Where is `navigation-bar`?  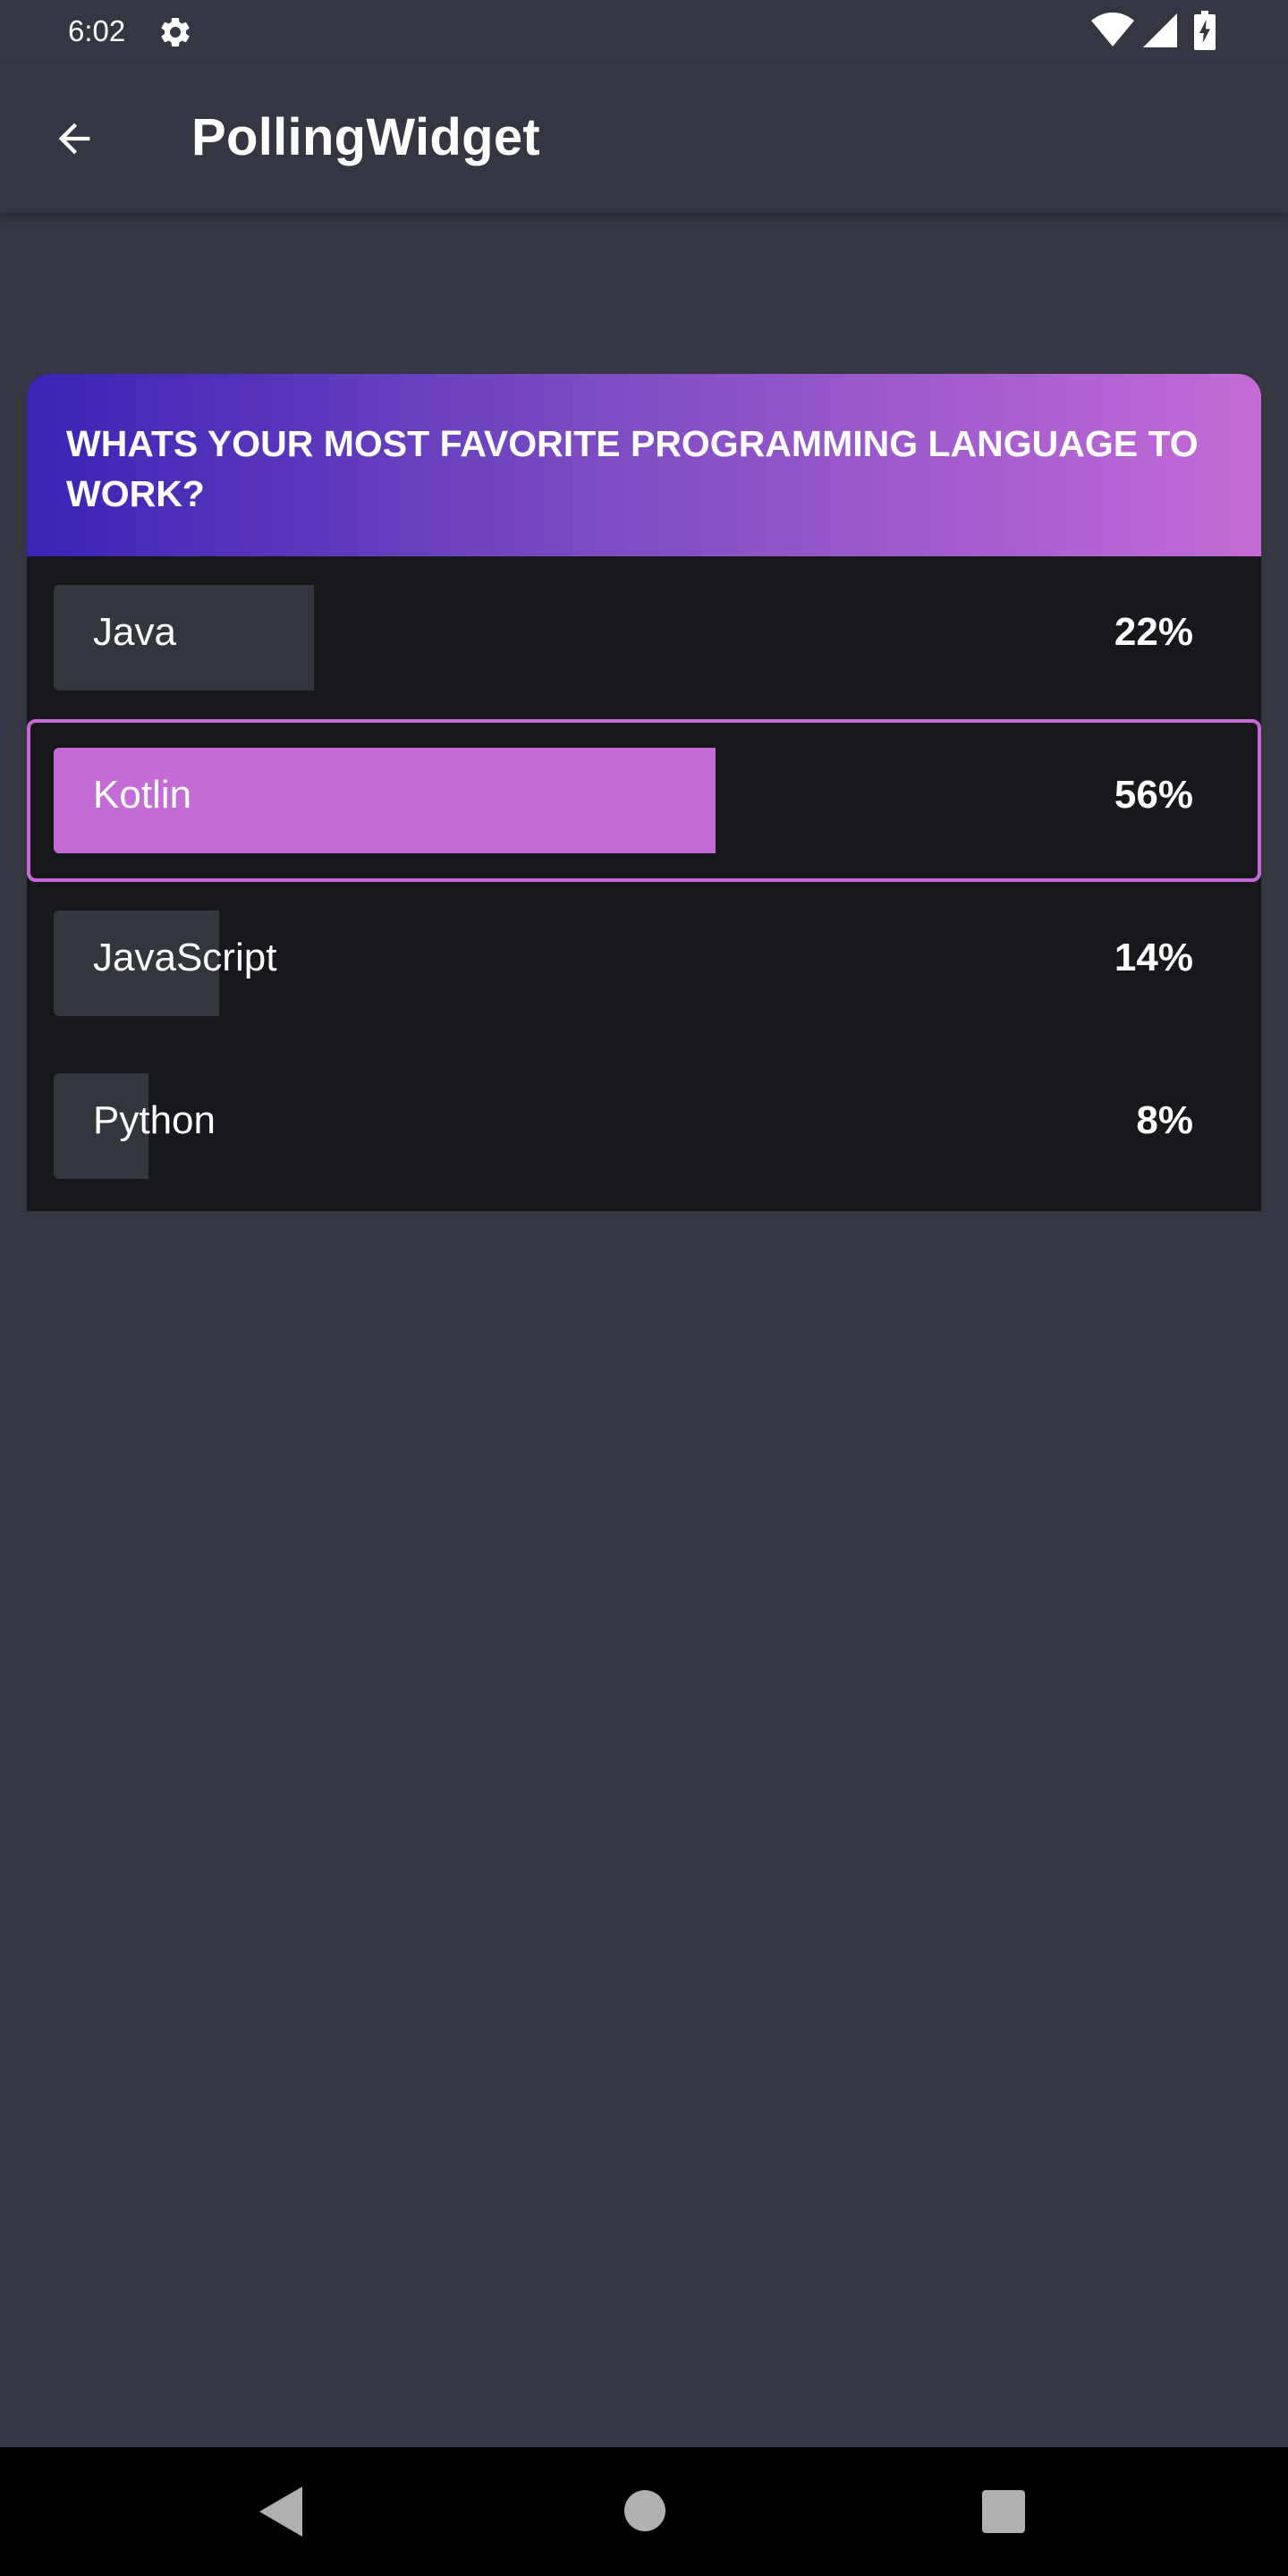
navigation-bar is located at coordinates (644, 2511).